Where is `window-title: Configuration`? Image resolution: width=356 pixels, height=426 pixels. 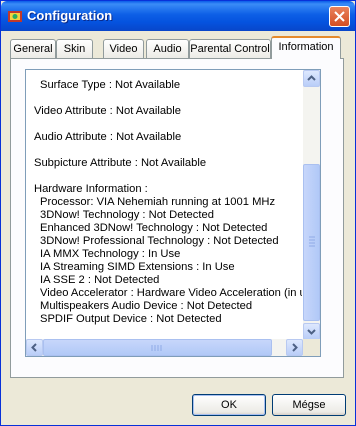
window-title: Configuration is located at coordinates (70, 15).